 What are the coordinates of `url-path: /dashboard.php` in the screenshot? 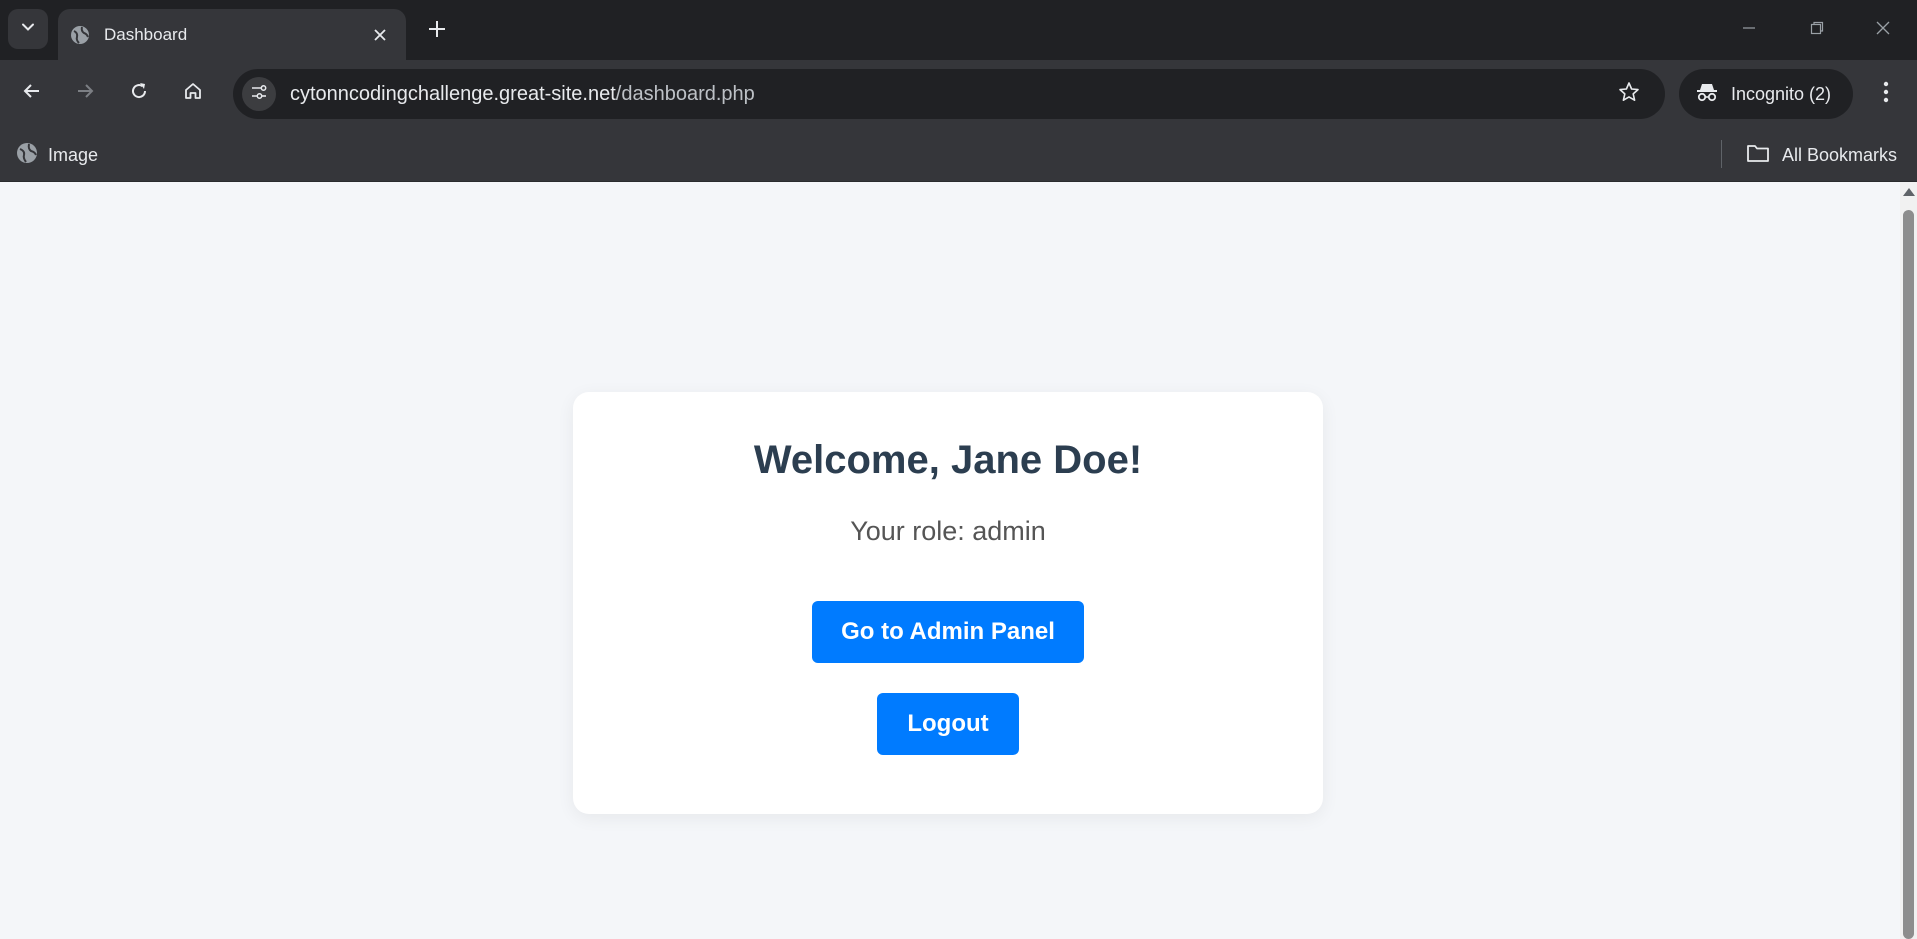 It's located at (685, 93).